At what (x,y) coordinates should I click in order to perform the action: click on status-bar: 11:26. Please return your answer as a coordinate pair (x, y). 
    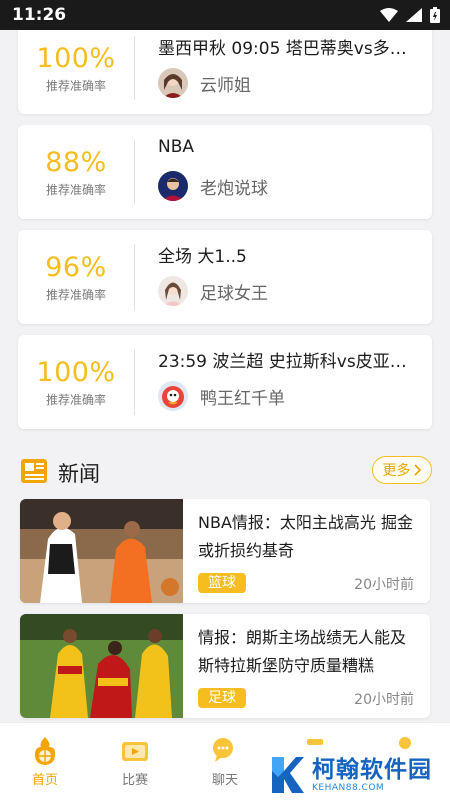
    Looking at the image, I should click on (225, 15).